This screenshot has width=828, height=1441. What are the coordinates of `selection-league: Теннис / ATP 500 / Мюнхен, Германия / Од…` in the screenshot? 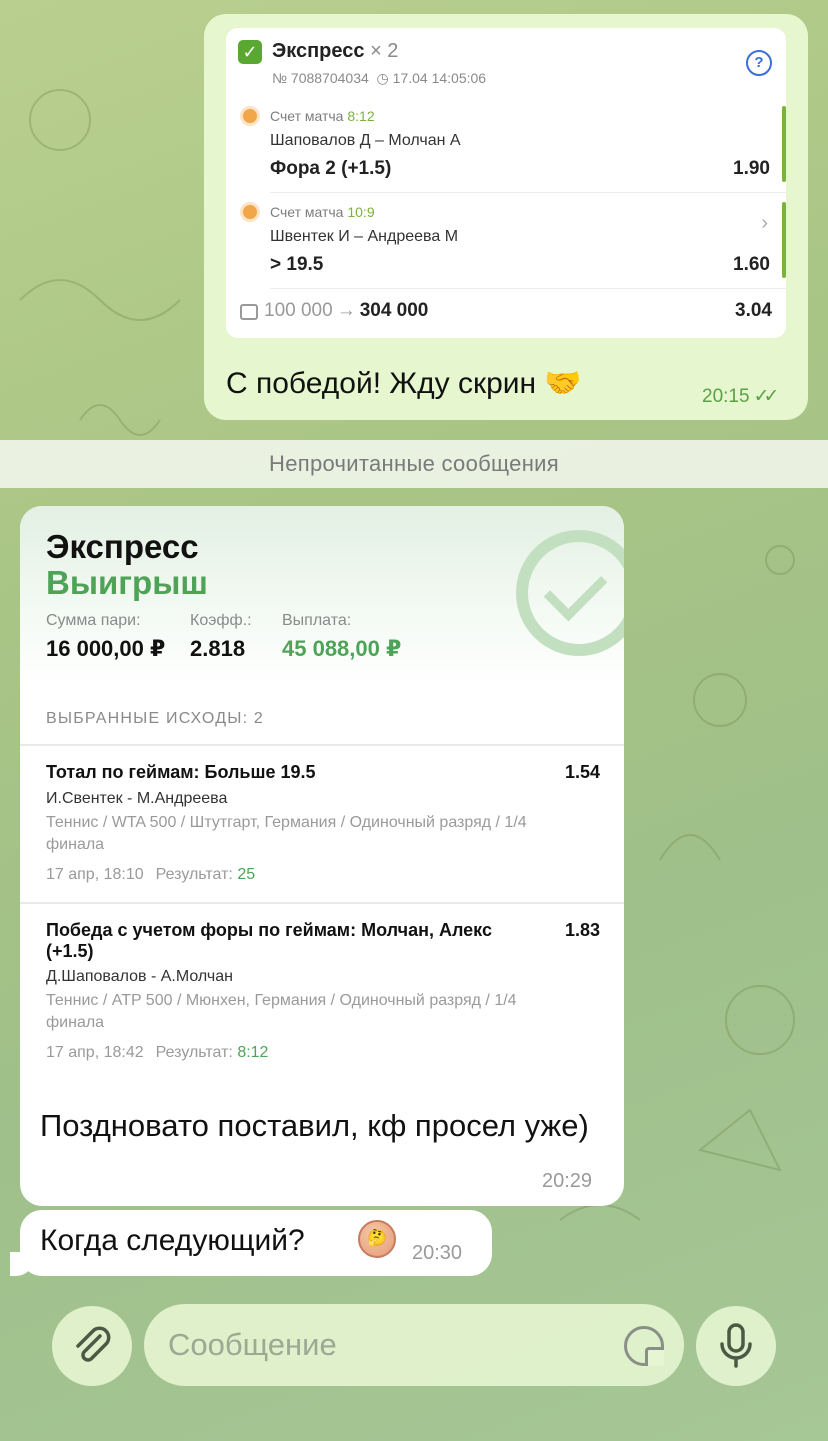 It's located at (281, 1011).